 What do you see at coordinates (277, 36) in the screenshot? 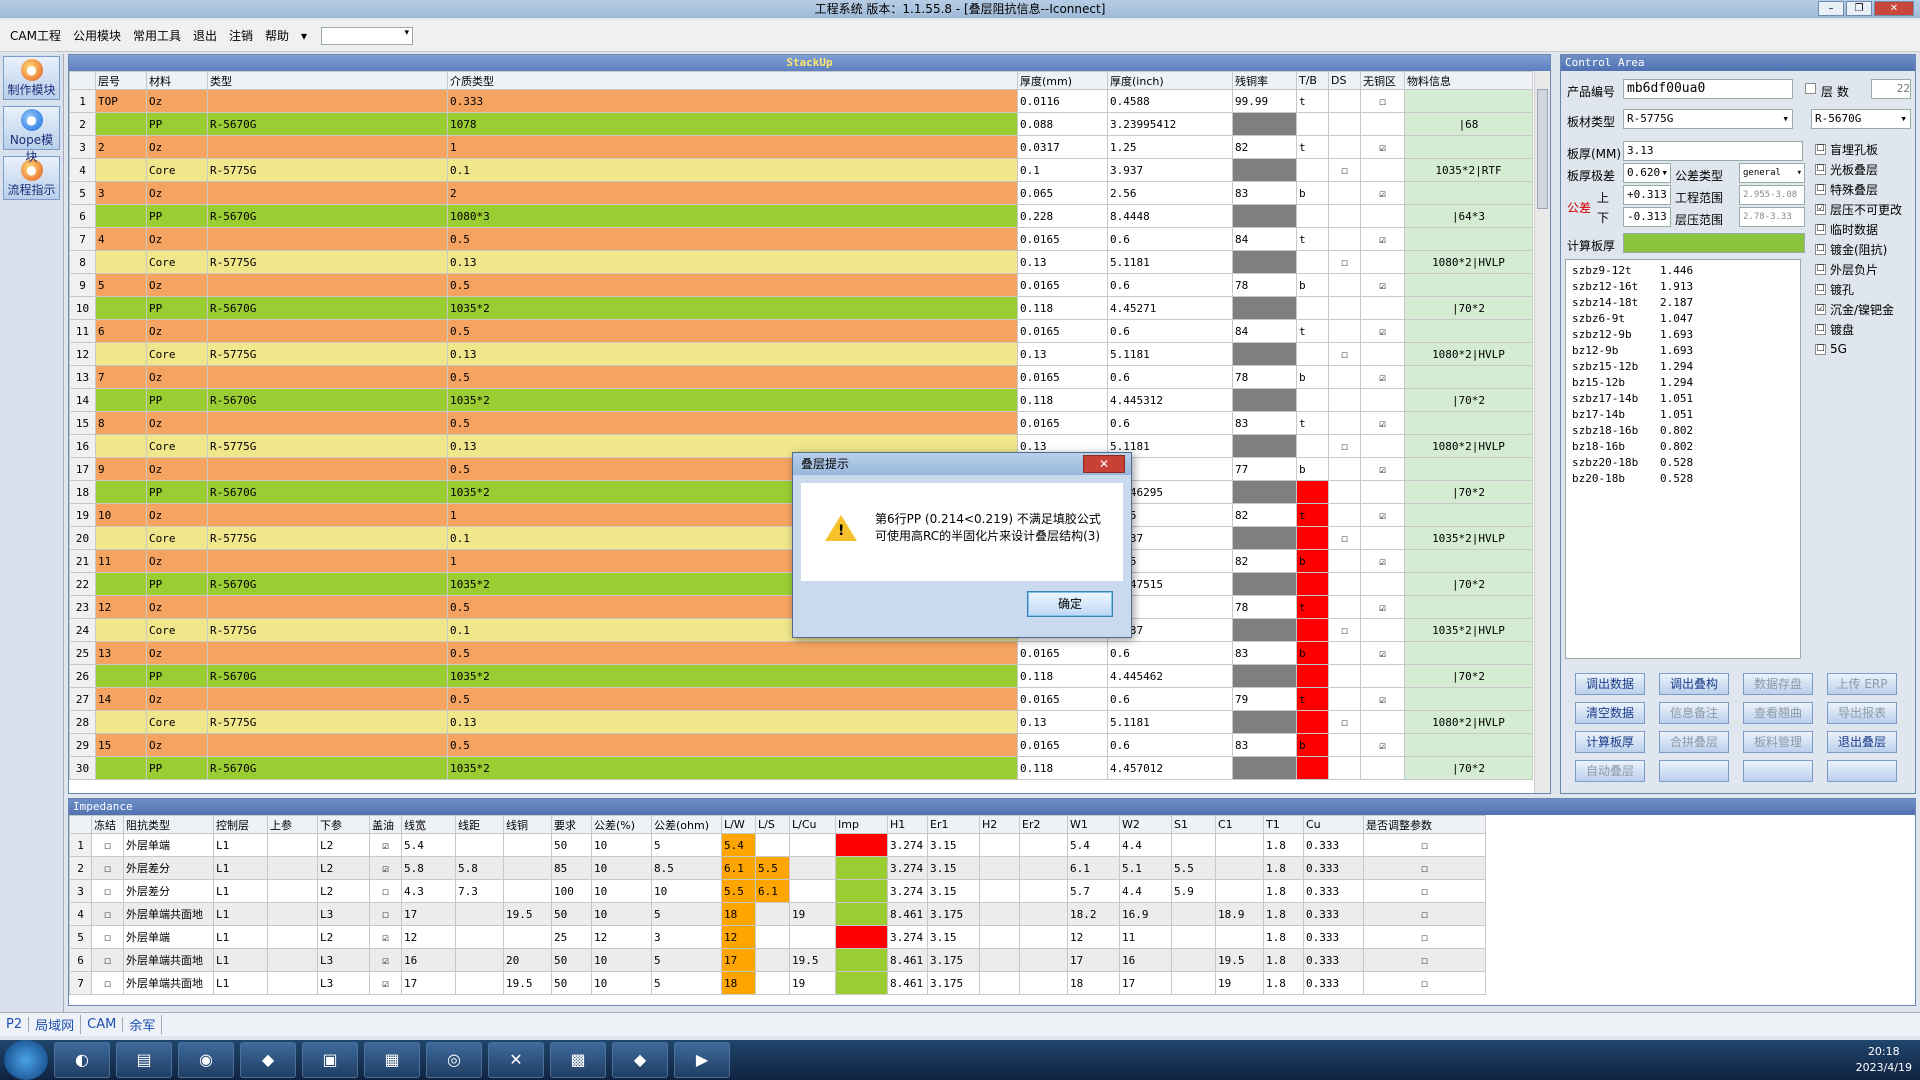
I see `menu-help: 帮助` at bounding box center [277, 36].